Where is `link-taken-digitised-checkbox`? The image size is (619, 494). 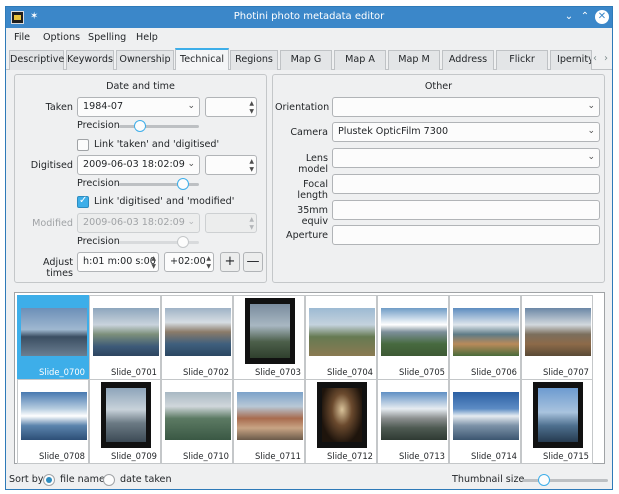
link-taken-digitised-checkbox is located at coordinates (83, 145).